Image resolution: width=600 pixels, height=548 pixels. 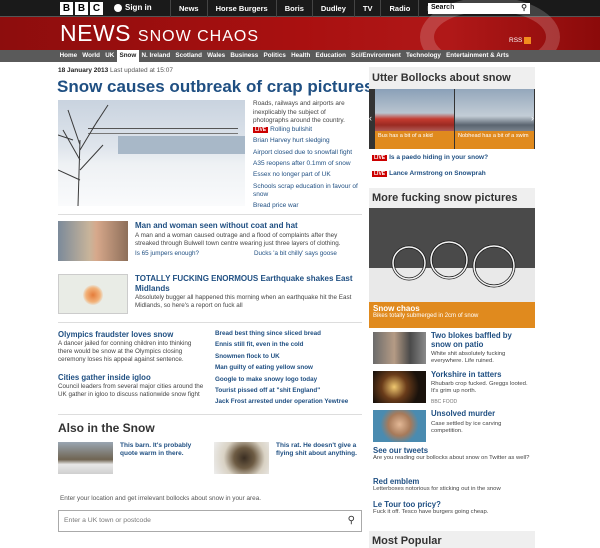 What do you see at coordinates (399, 8) in the screenshot?
I see `top-nav-radio: Radio` at bounding box center [399, 8].